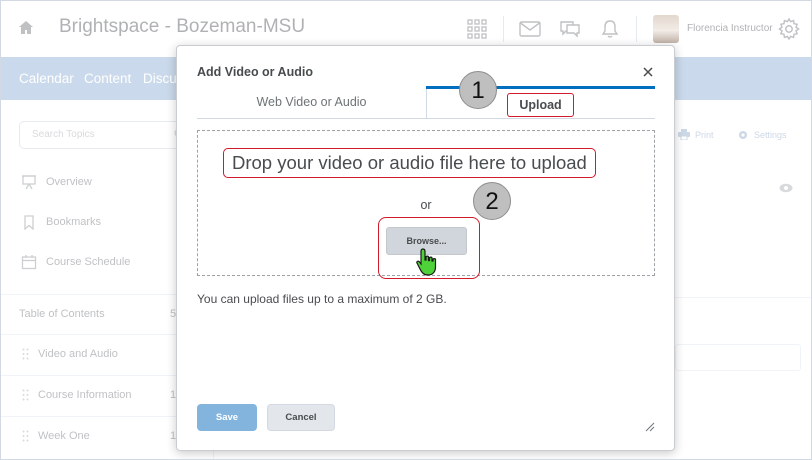  What do you see at coordinates (426, 262) in the screenshot?
I see `hand-cursor-icon` at bounding box center [426, 262].